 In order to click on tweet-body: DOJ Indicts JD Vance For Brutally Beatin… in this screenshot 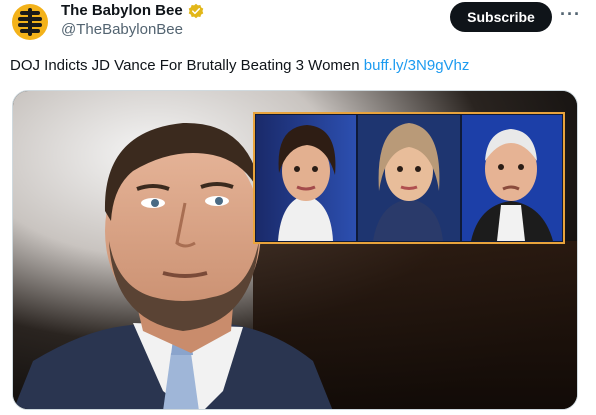, I will do `click(185, 65)`.